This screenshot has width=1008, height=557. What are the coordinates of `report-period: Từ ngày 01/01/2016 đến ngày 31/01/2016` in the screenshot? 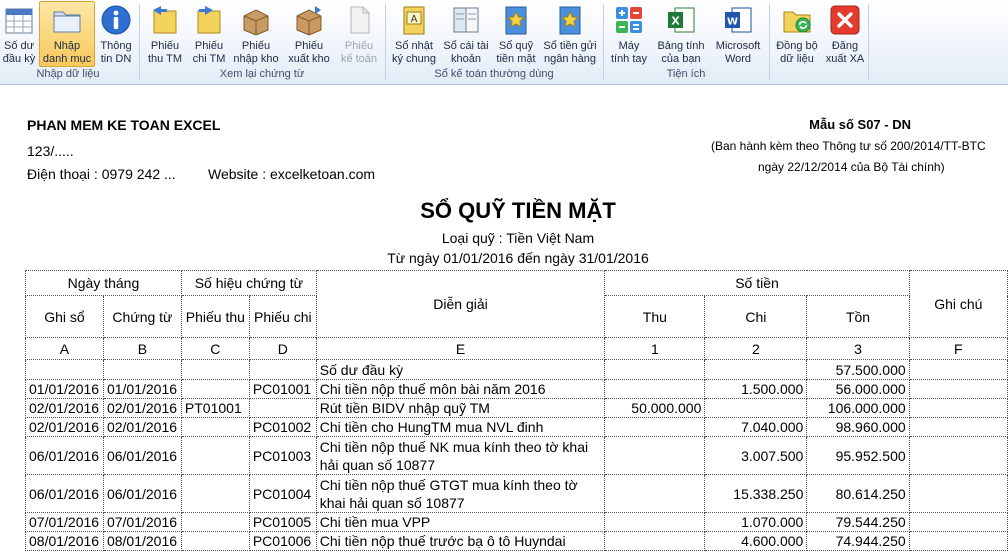 It's located at (518, 258).